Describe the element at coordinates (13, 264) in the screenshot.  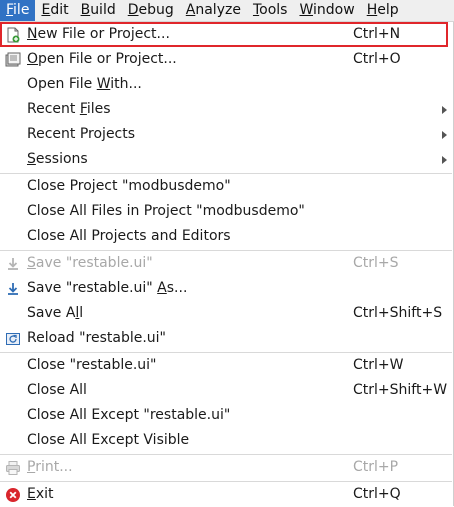
I see `save-icon` at that location.